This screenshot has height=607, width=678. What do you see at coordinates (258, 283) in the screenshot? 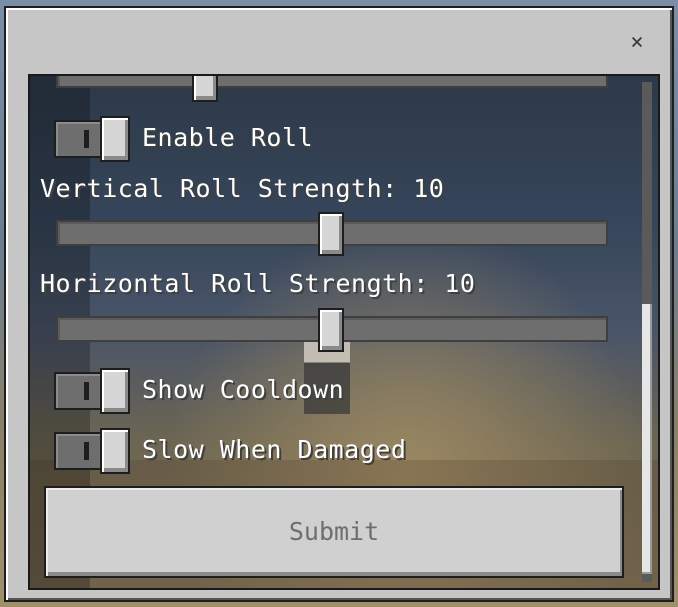
I see `horizontal-roll-strength-label: Horizontal Roll Strength: 10` at bounding box center [258, 283].